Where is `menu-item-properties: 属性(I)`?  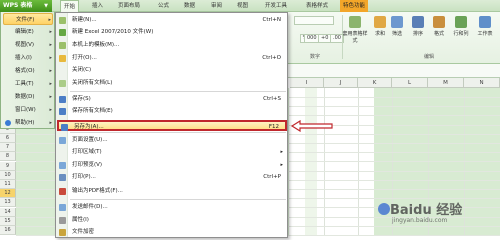 menu-item-properties: 属性(I) is located at coordinates (172, 220).